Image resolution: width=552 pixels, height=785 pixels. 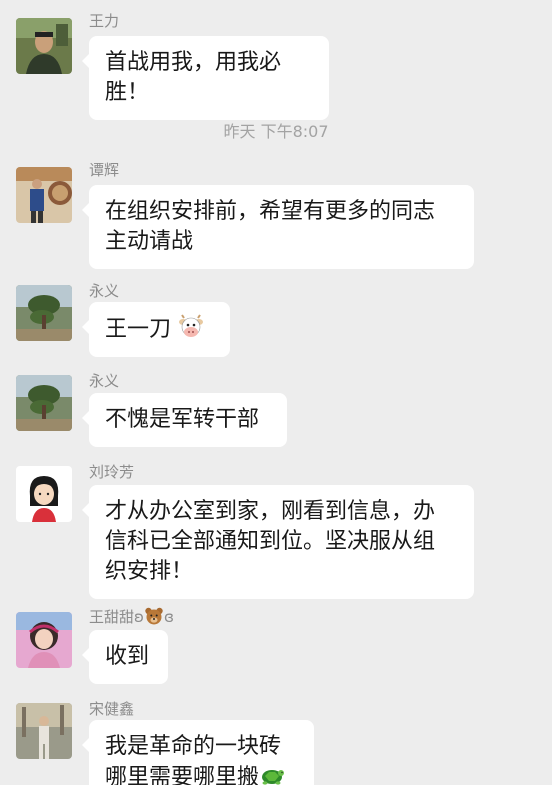 What do you see at coordinates (276, 131) in the screenshot?
I see `timestamp: 昨天 下午8:07` at bounding box center [276, 131].